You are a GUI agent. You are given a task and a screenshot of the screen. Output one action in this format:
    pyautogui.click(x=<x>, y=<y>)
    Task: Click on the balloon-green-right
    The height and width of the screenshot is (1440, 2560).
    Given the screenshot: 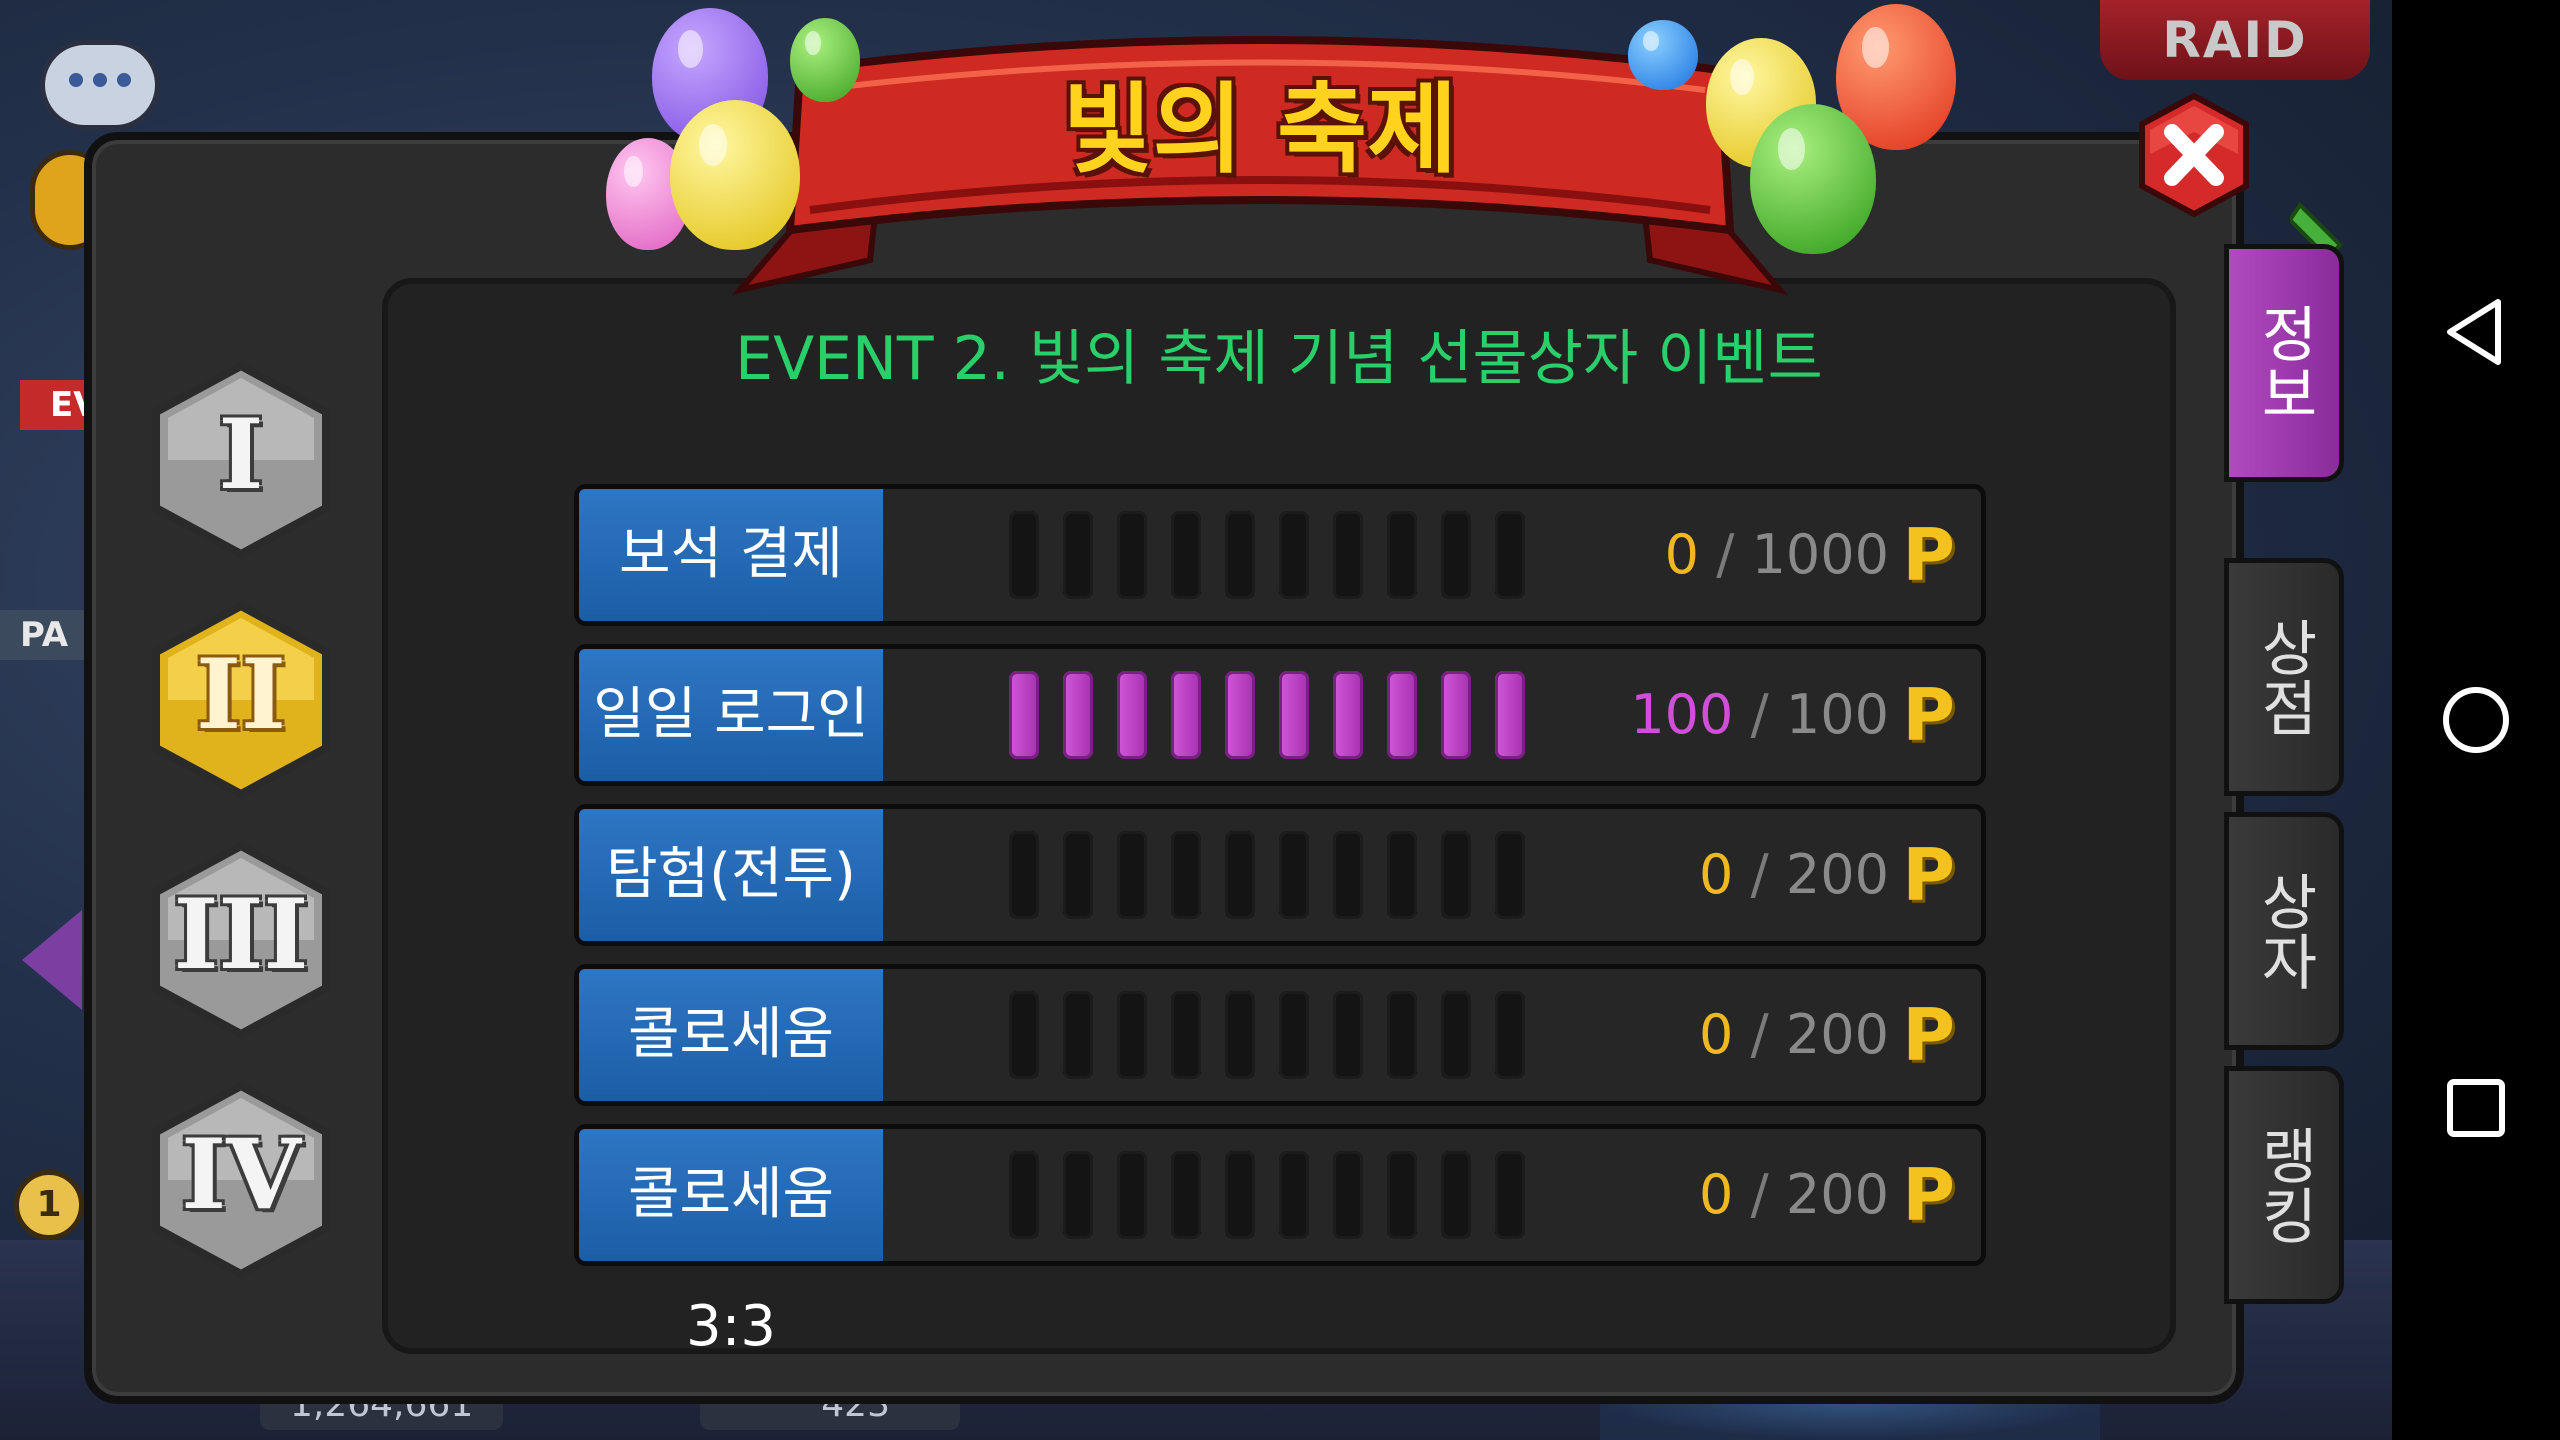 What is the action you would take?
    pyautogui.click(x=1813, y=179)
    